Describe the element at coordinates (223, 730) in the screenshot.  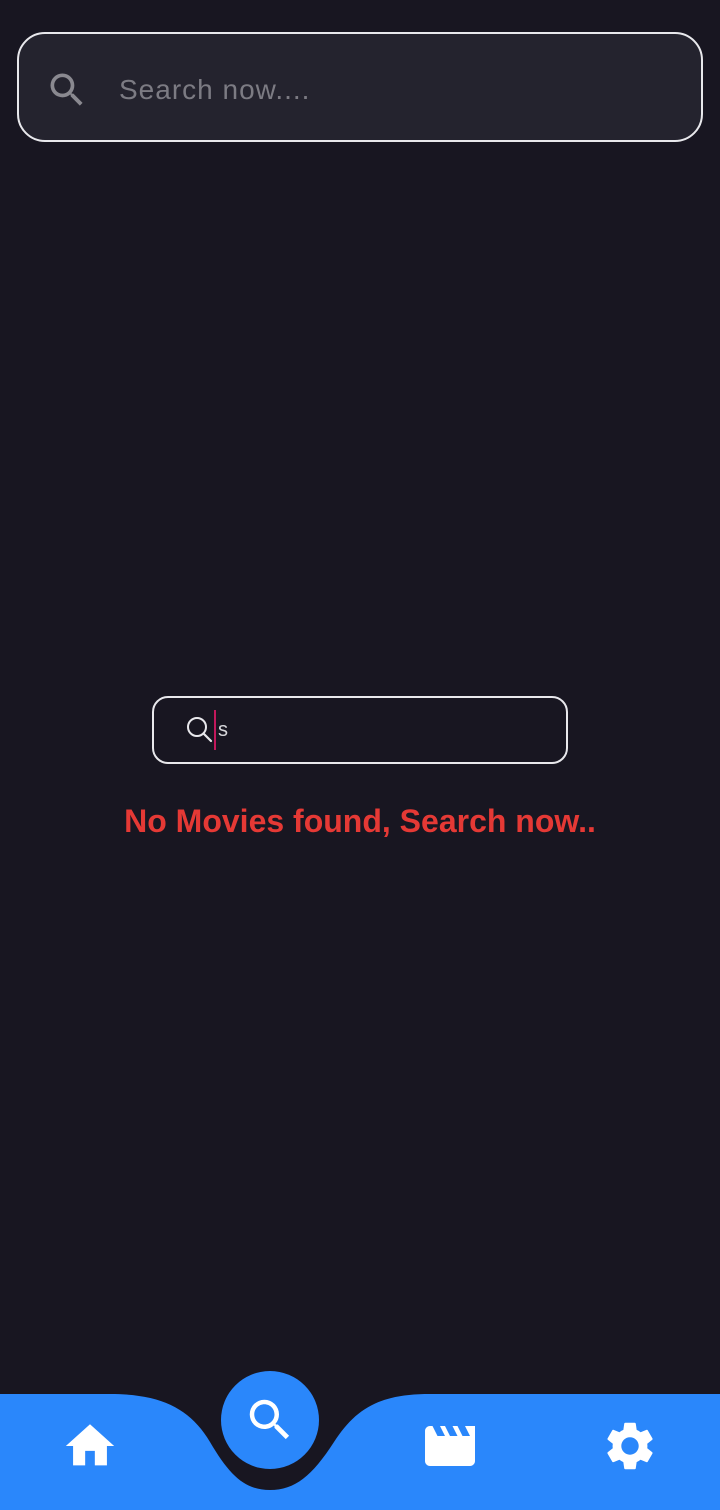
I see `illustration-typed-text: s` at that location.